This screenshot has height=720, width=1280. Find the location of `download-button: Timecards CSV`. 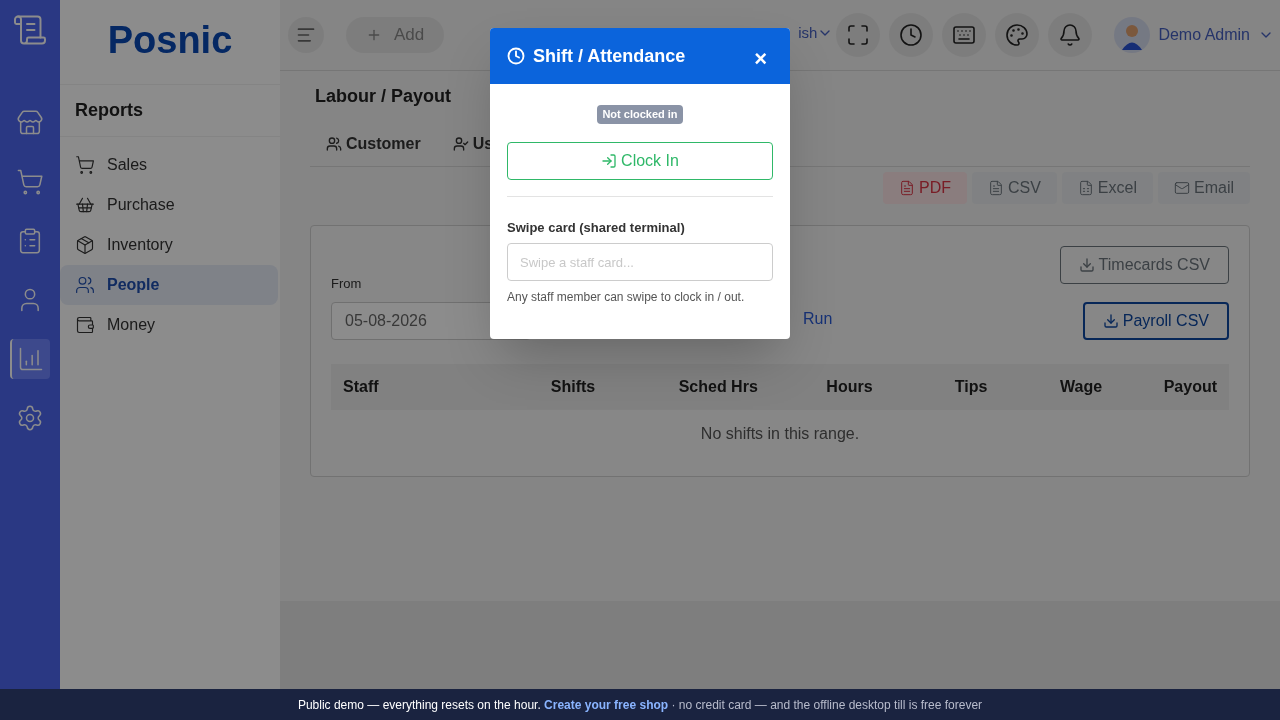

download-button: Timecards CSV is located at coordinates (1144, 265).